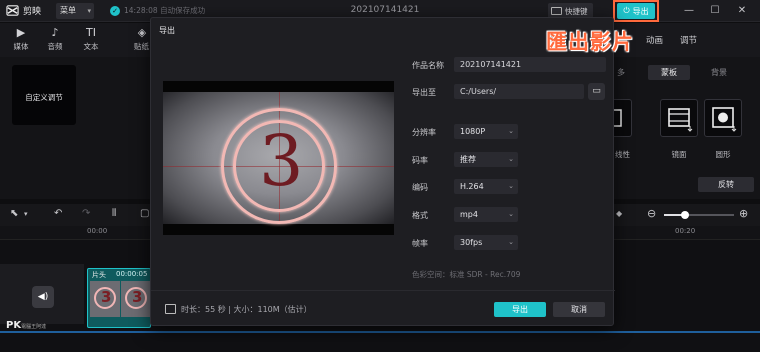 The height and width of the screenshot is (352, 760). Describe the element at coordinates (621, 72) in the screenshot. I see `segment-partial: 多` at that location.